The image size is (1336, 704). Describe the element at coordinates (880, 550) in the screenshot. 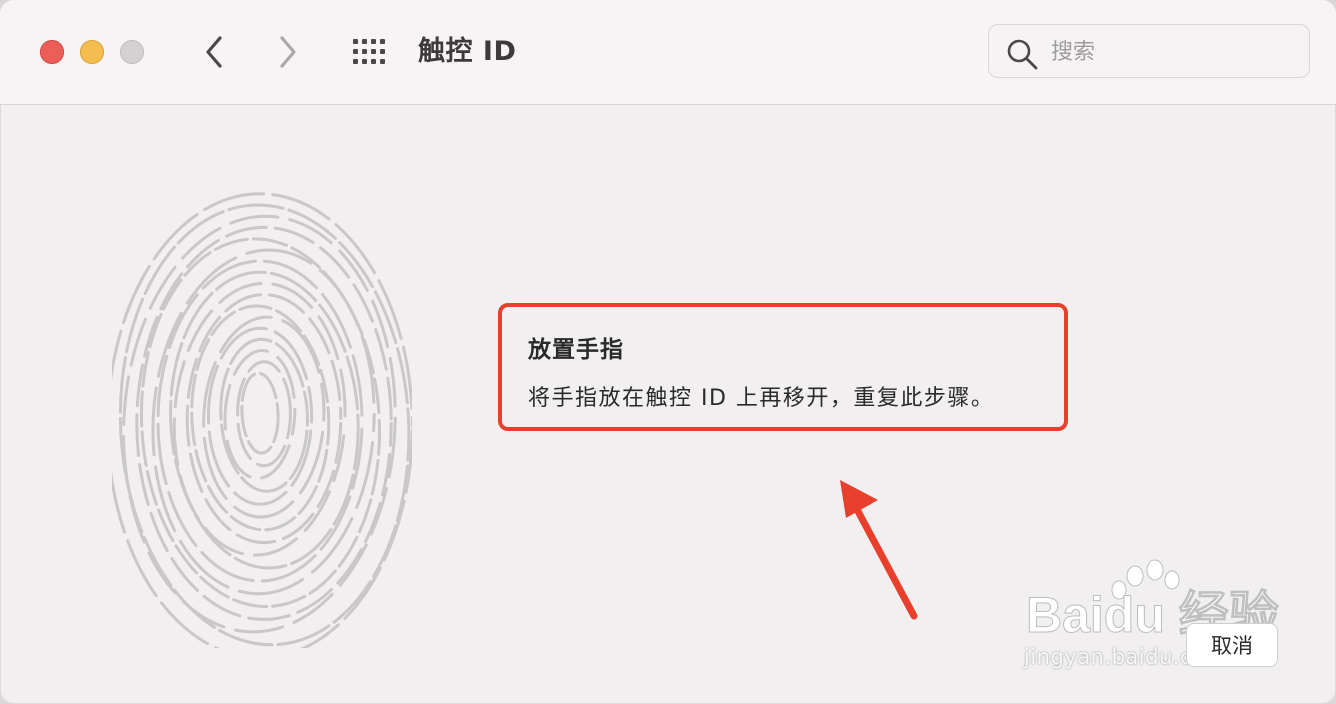

I see `red-arrow-icon` at that location.